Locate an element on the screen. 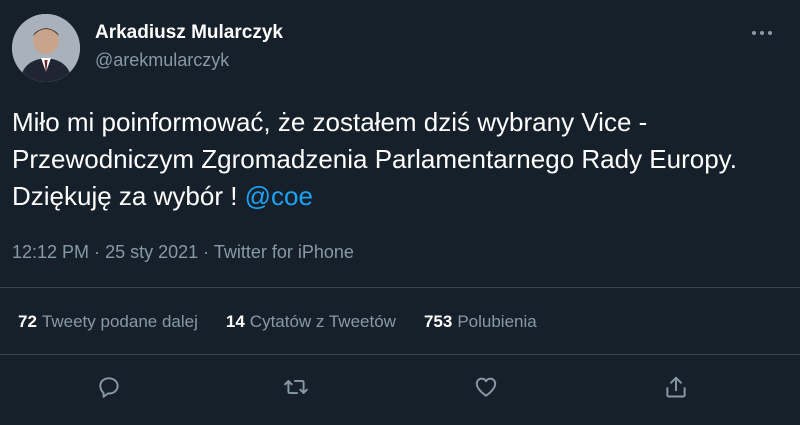  share-button is located at coordinates (676, 387).